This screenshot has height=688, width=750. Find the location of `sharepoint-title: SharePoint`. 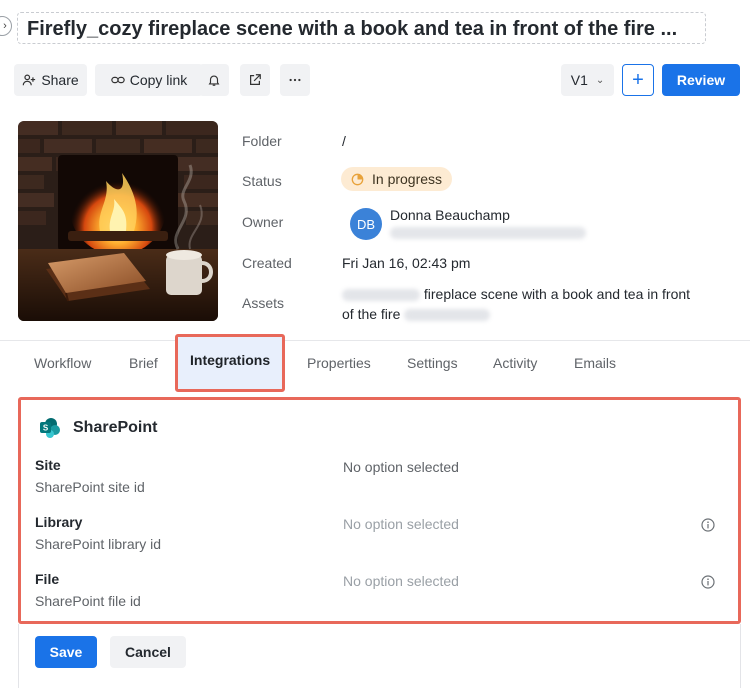

sharepoint-title: SharePoint is located at coordinates (115, 427).